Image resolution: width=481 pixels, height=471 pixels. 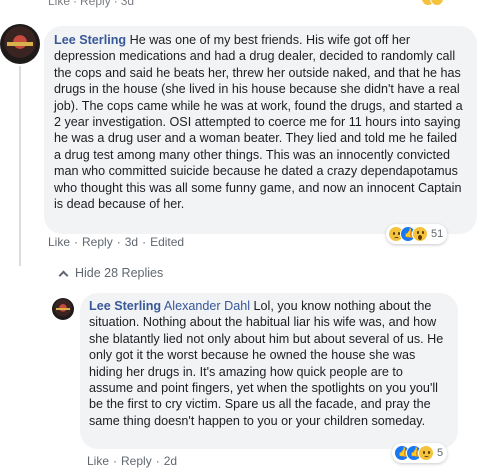 I want to click on comment-author: Lee Sterling, so click(x=90, y=40).